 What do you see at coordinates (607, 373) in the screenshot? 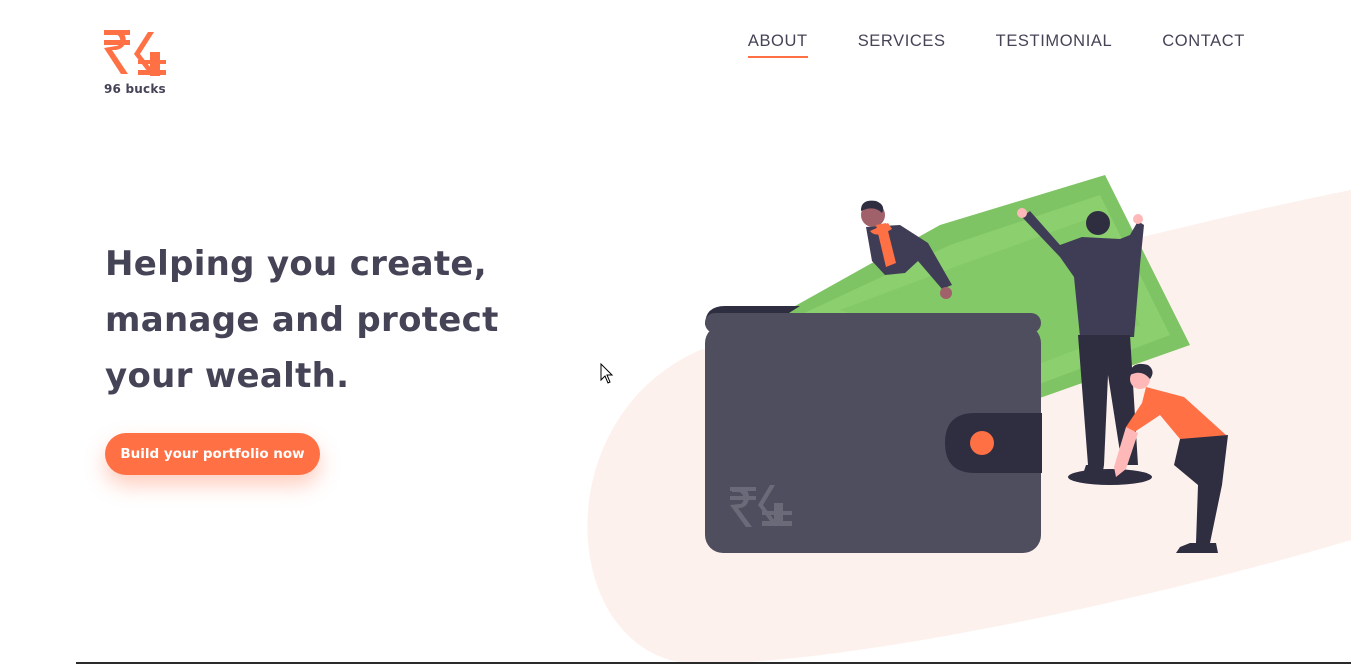
I see `mouse-cursor-icon` at bounding box center [607, 373].